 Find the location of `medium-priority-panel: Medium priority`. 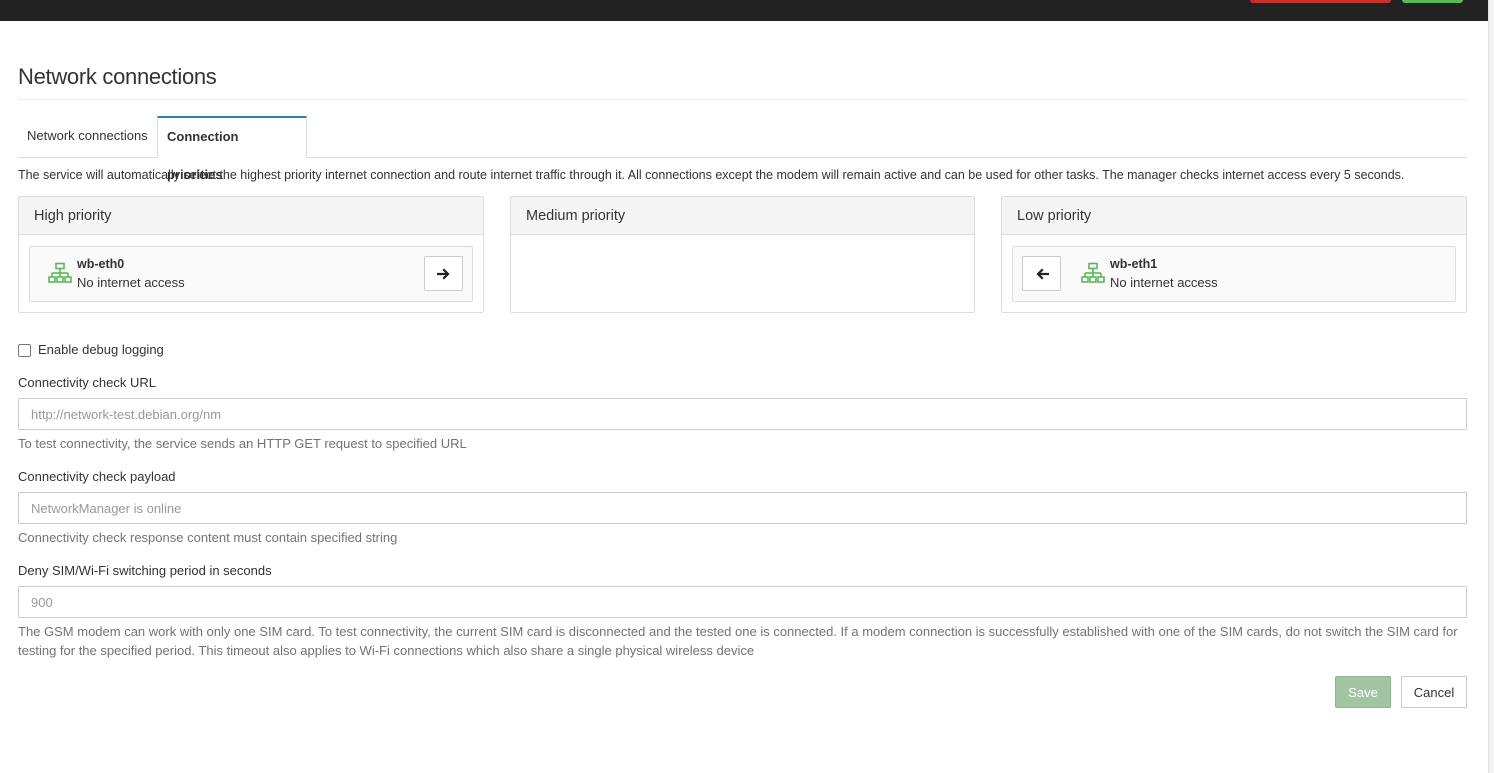

medium-priority-panel: Medium priority is located at coordinates (742, 254).